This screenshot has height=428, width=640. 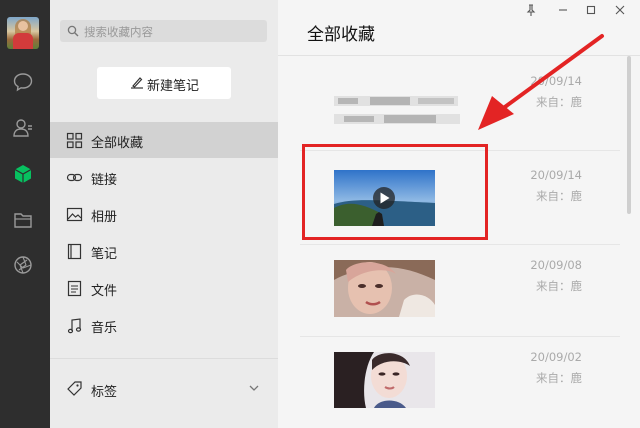 I want to click on new-note-label: 新建笔记, so click(x=173, y=86).